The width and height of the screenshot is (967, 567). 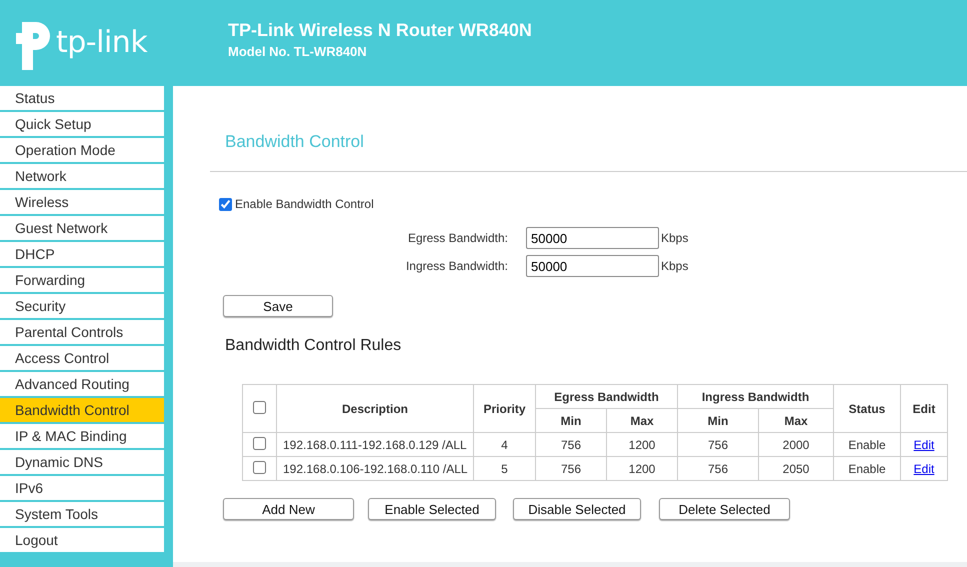 I want to click on sidebar-item: System Tools, so click(x=82, y=514).